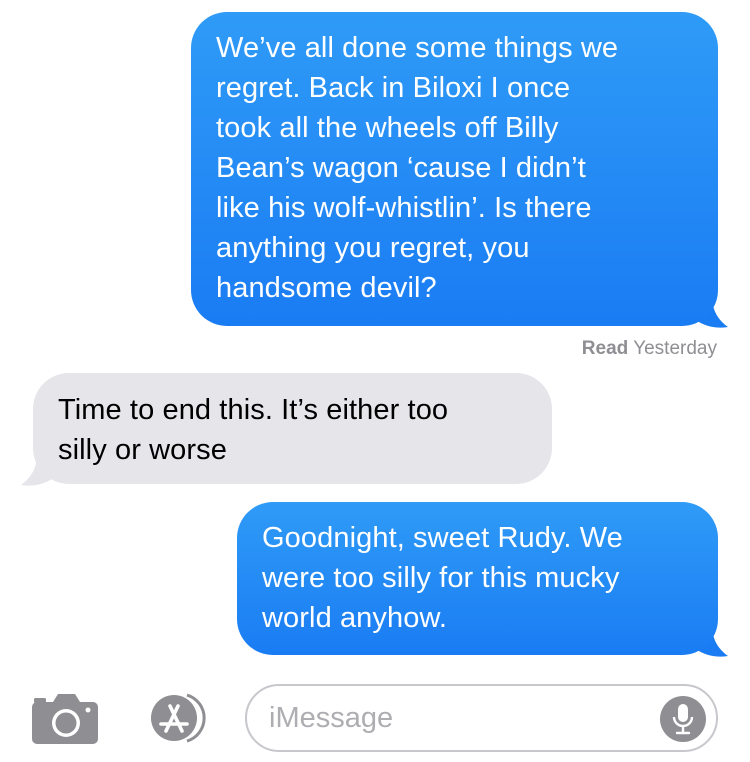 Image resolution: width=750 pixels, height=762 pixels. I want to click on read-time: Yesterday, so click(675, 348).